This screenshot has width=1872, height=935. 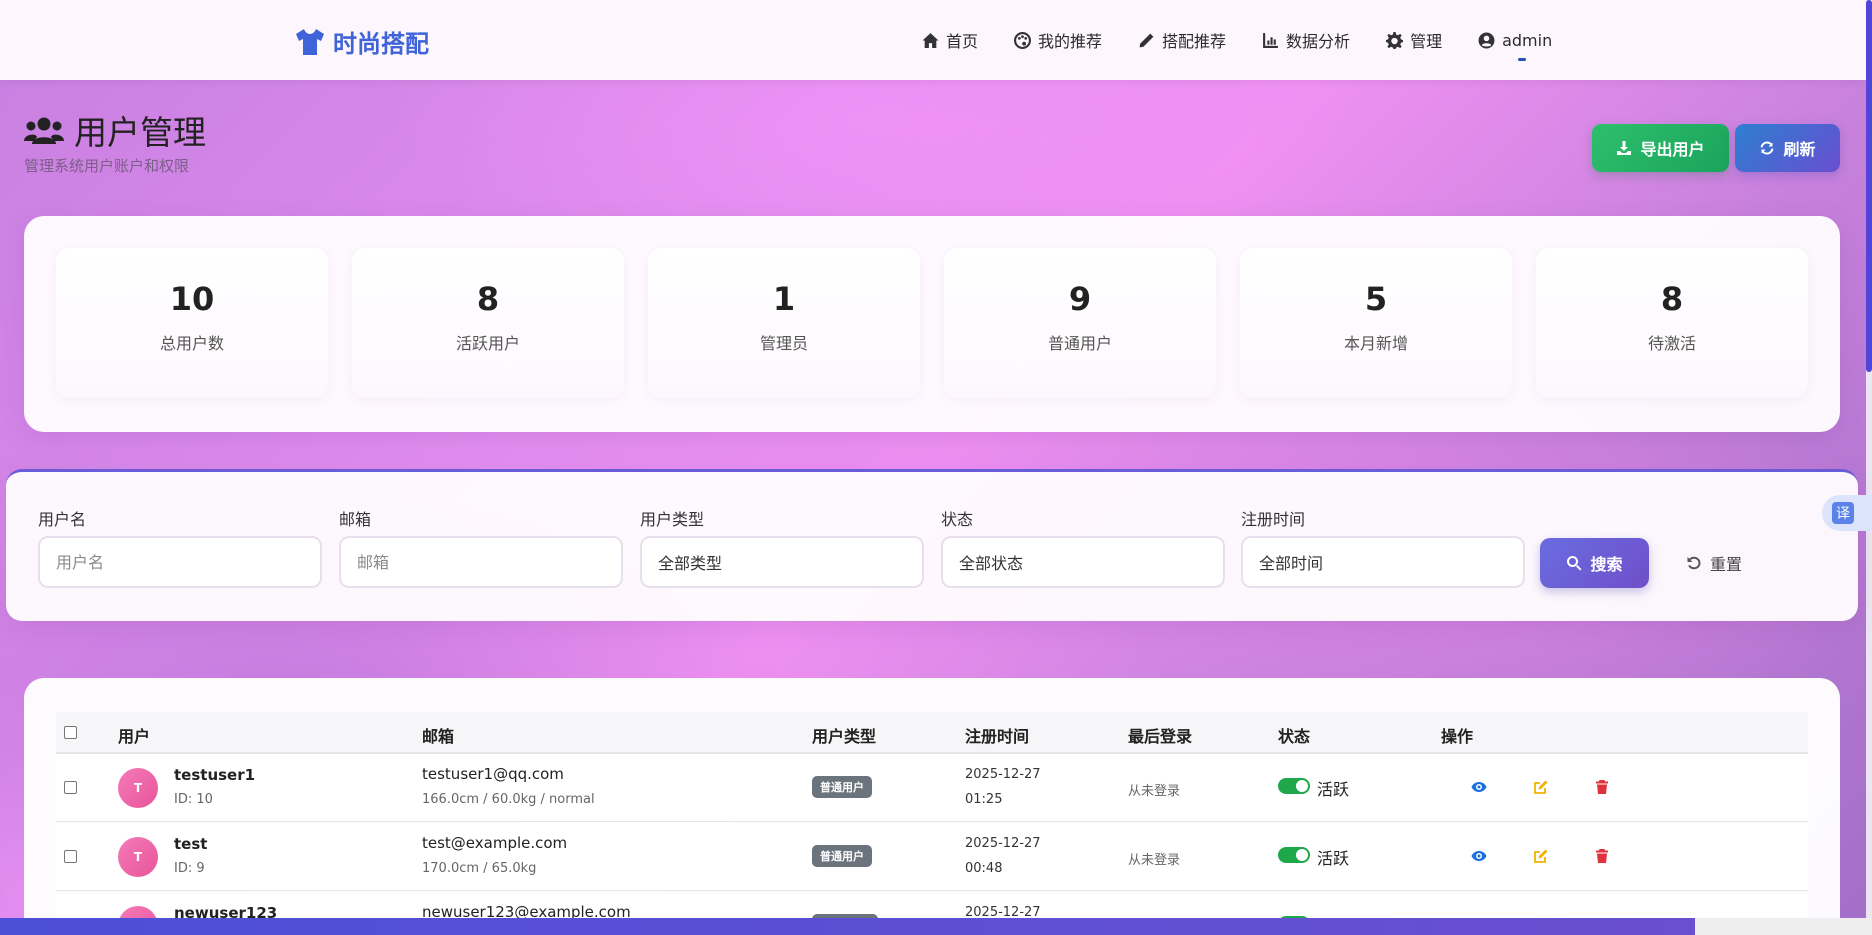 What do you see at coordinates (1237, 44) in the screenshot?
I see `nav-menu: 首页 我的推荐 搭配推荐 数据分析 管理 admin` at bounding box center [1237, 44].